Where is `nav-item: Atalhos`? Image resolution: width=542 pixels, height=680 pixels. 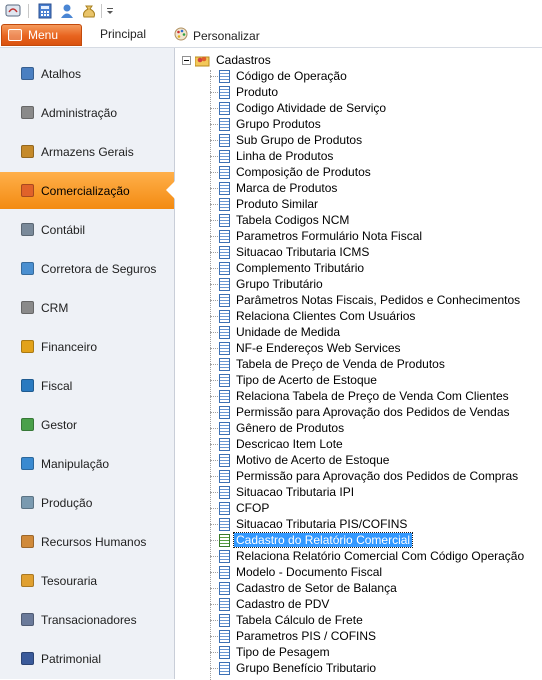 nav-item: Atalhos is located at coordinates (87, 73).